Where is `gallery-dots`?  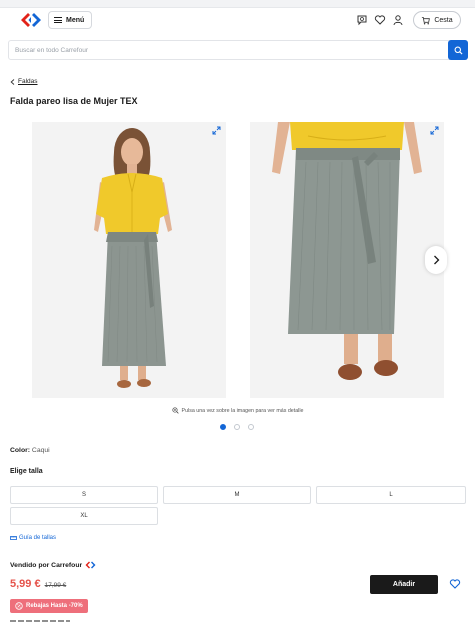
gallery-dots is located at coordinates (237, 427).